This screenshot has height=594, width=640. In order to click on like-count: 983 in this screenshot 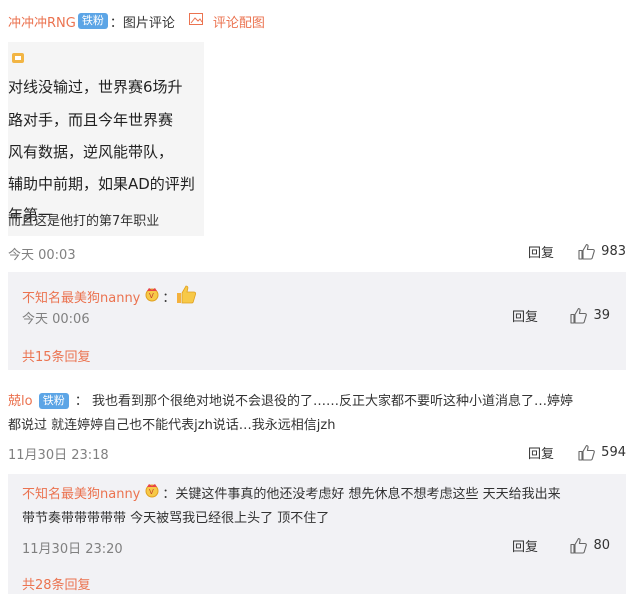, I will do `click(613, 251)`.